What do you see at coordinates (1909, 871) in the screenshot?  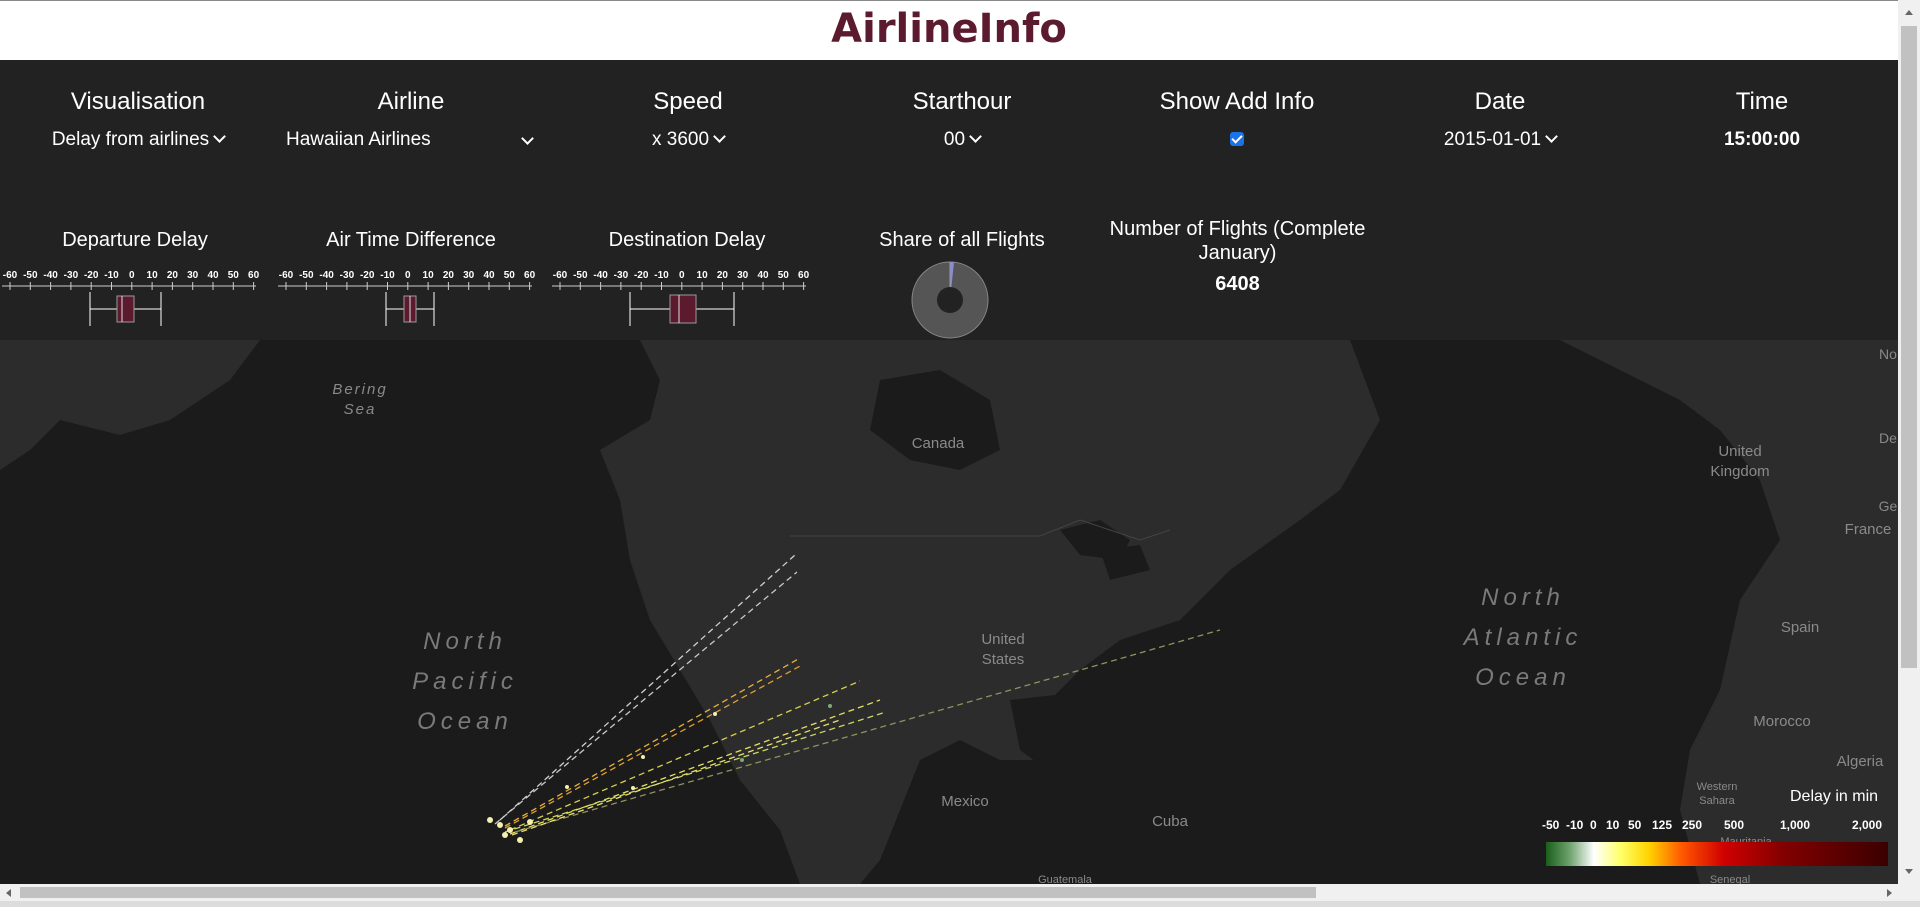 I see `scroll-down-arrow-icon` at bounding box center [1909, 871].